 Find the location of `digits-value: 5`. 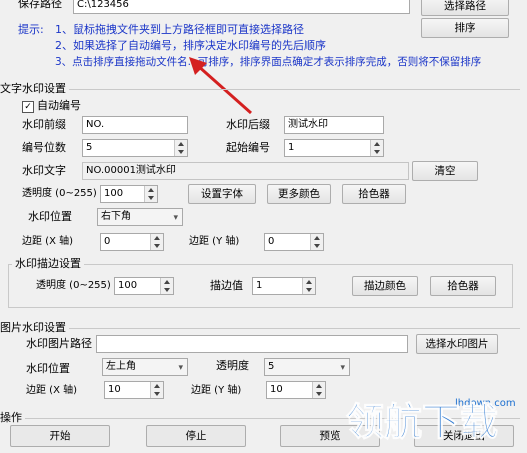

digits-value: 5 is located at coordinates (89, 147).